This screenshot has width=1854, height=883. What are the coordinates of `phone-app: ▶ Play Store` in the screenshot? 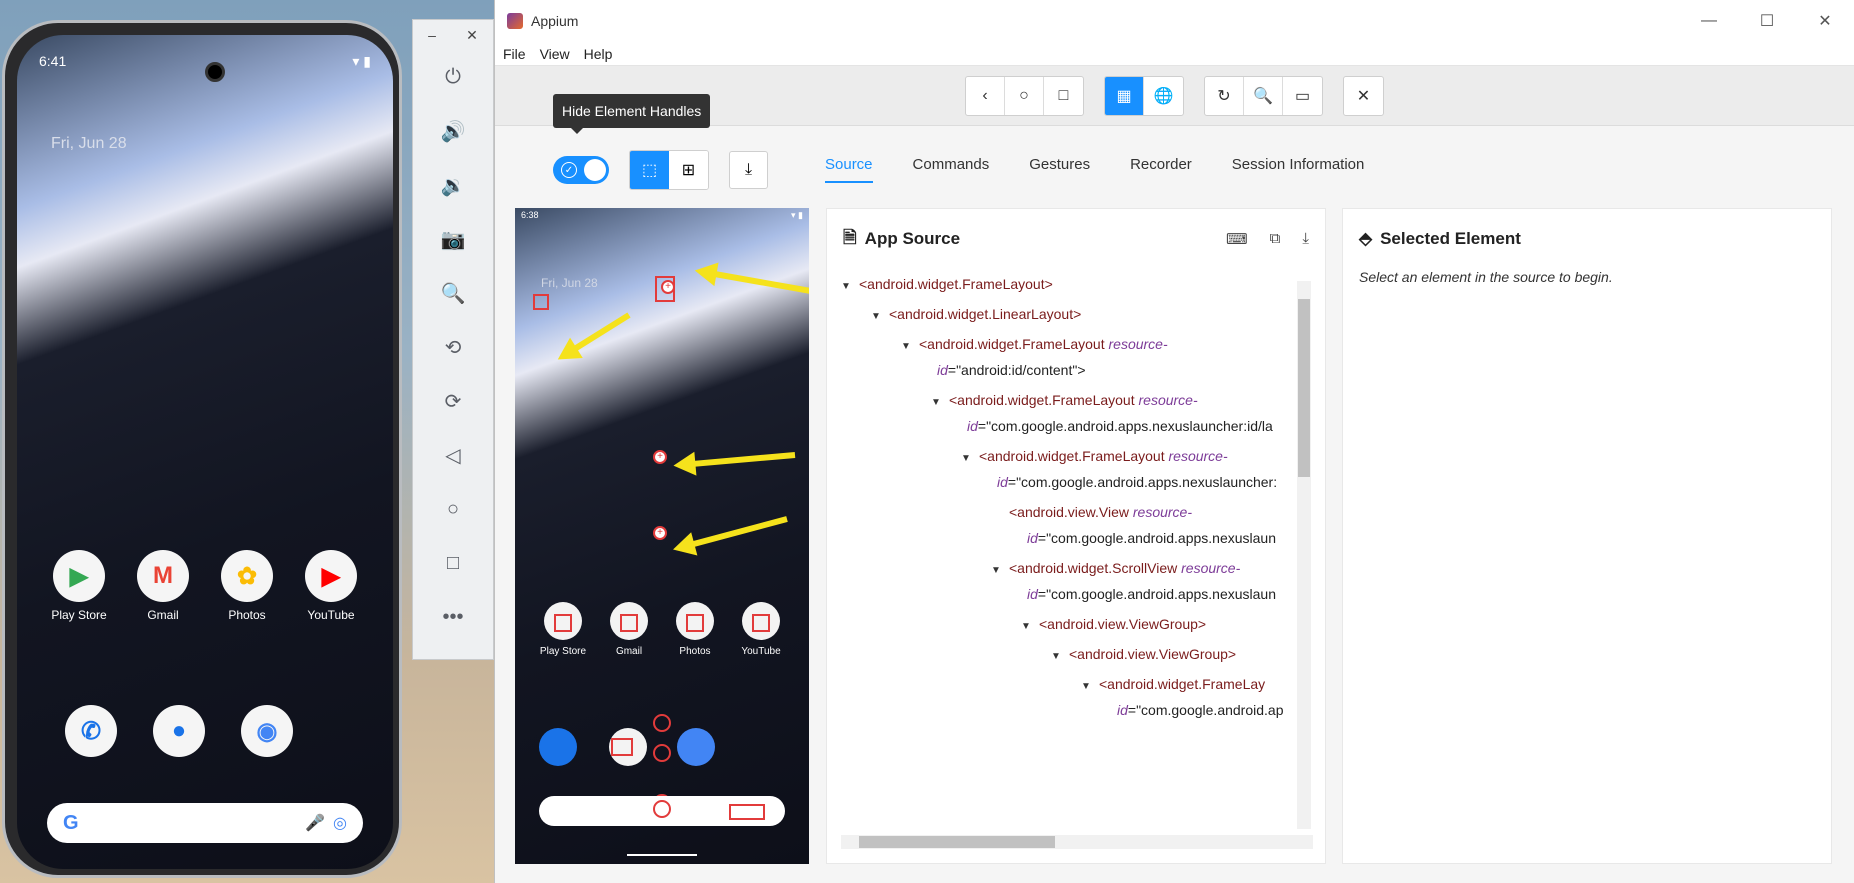 It's located at (79, 586).